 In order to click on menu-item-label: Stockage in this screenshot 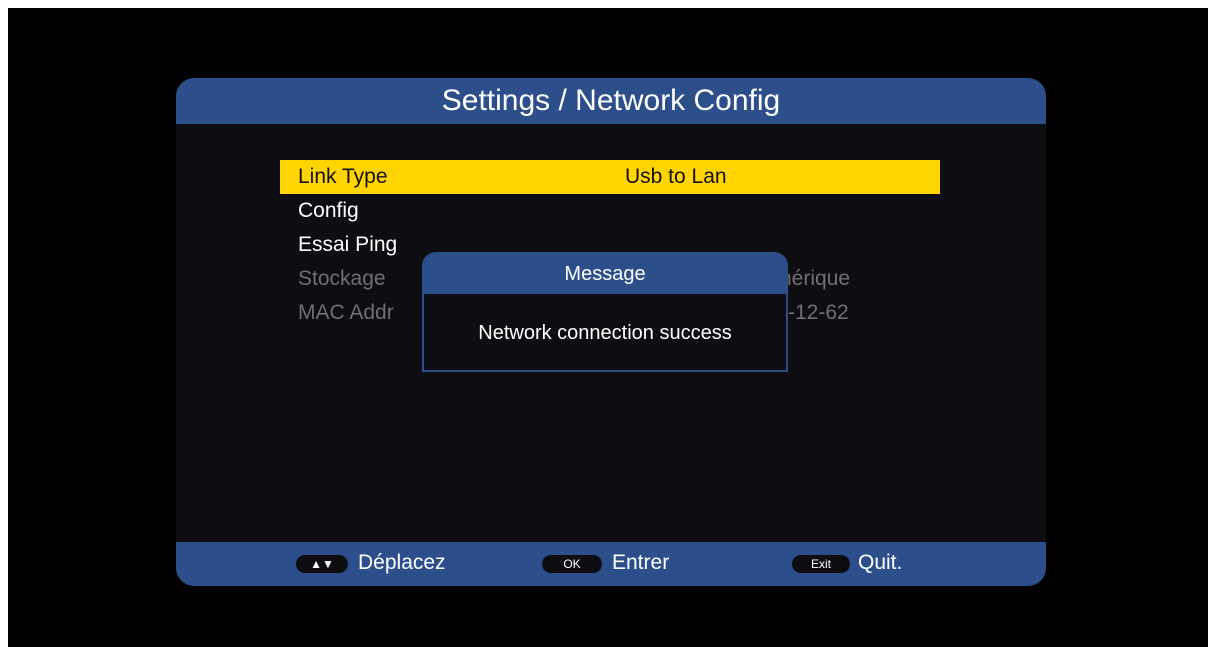, I will do `click(342, 278)`.